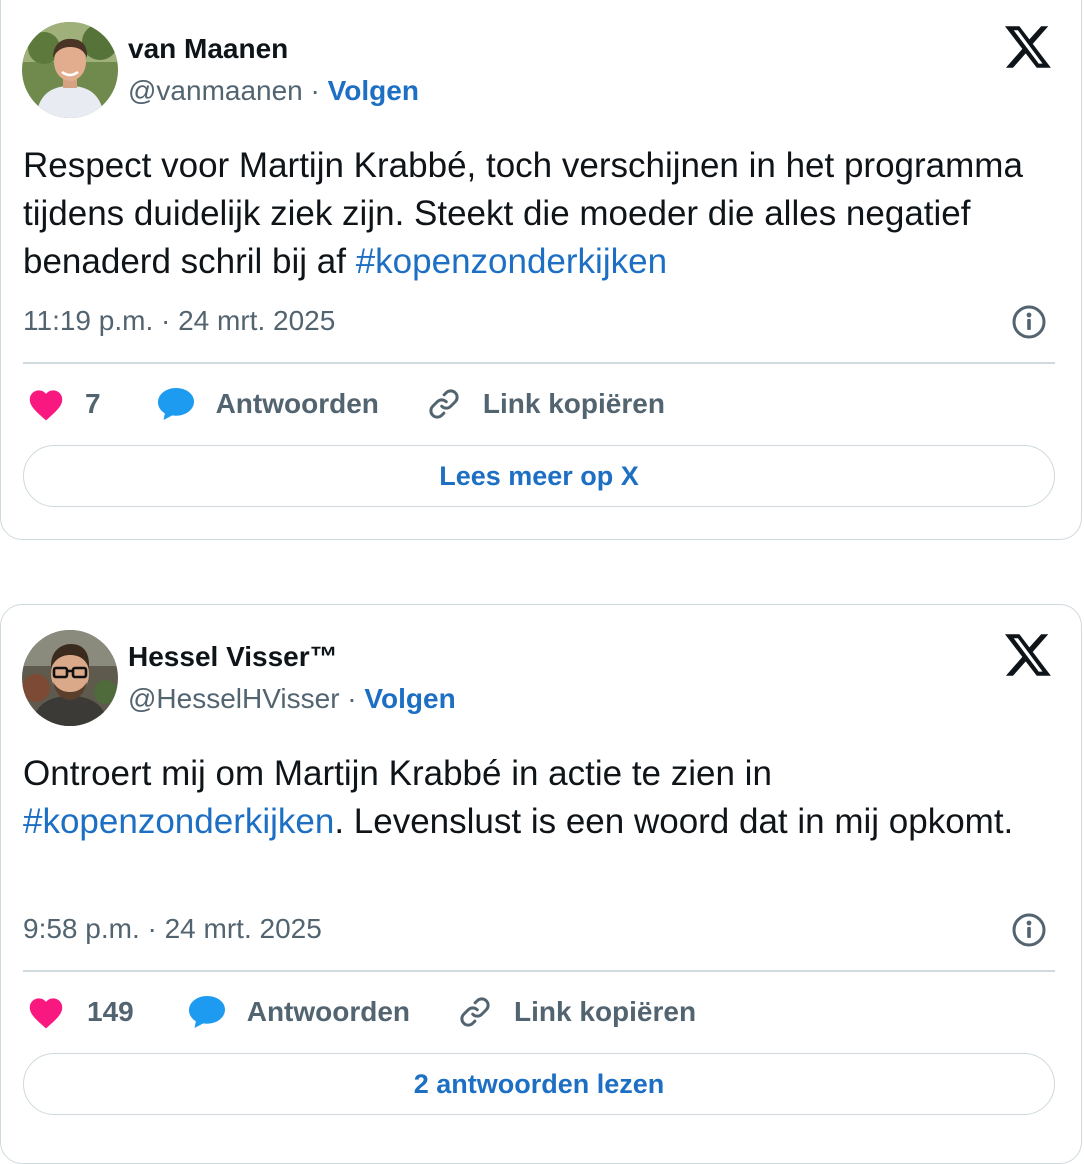 The image size is (1084, 1164). I want to click on author-name: Hessel Visser™, so click(233, 657).